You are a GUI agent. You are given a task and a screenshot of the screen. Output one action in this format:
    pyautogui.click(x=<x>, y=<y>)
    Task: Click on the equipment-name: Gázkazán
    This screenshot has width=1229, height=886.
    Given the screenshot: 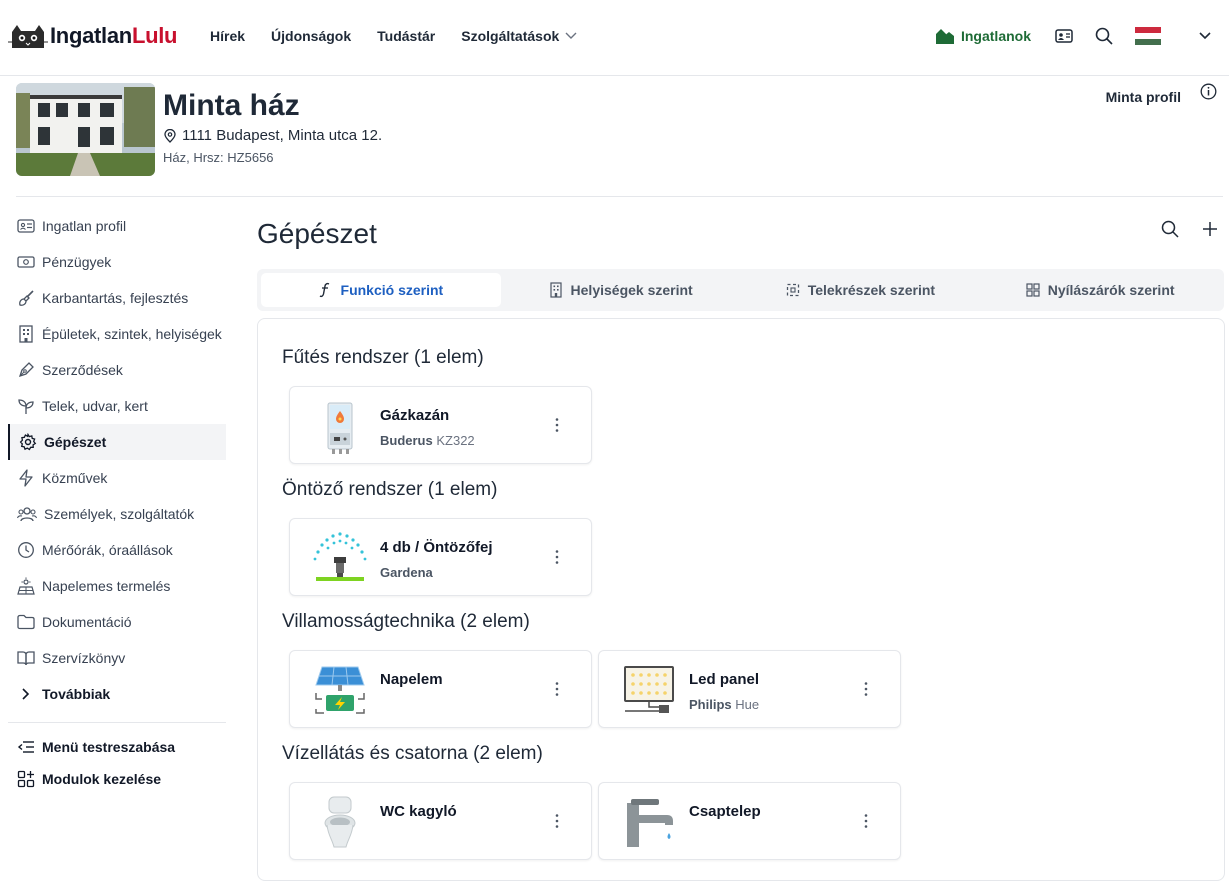 What is the action you would take?
    pyautogui.click(x=415, y=415)
    